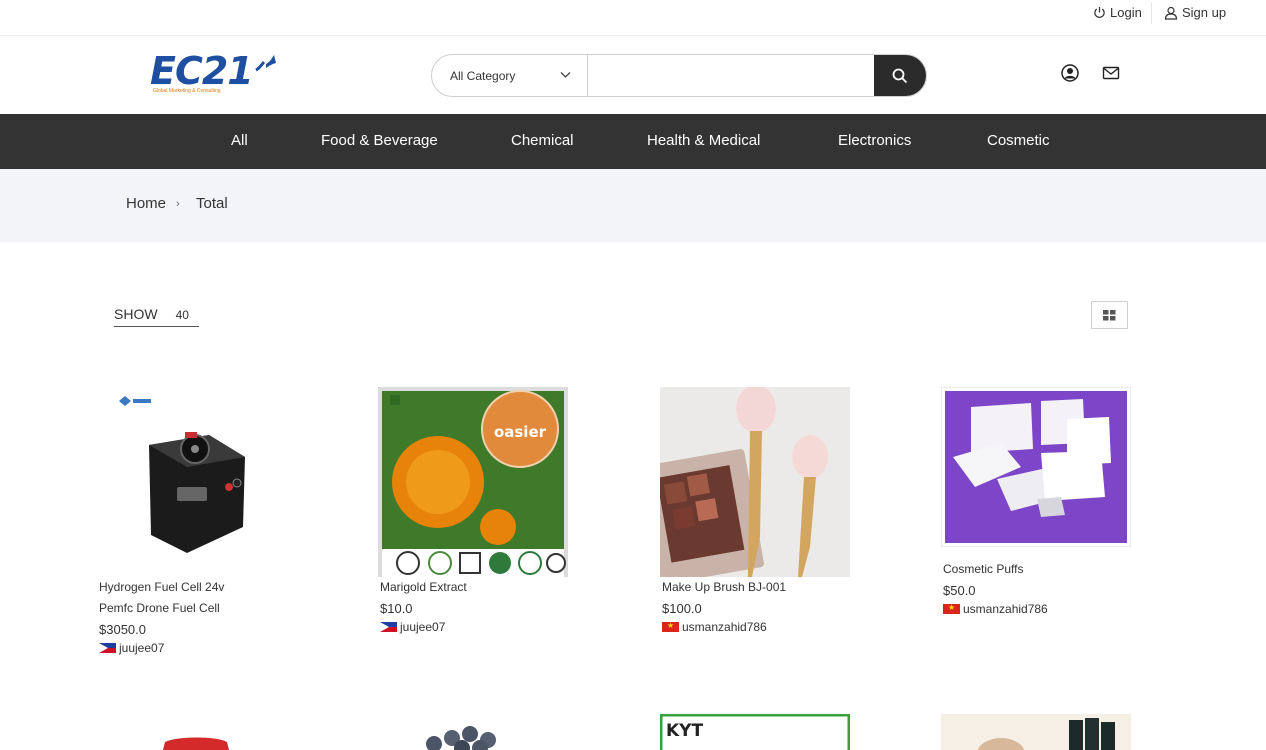 This screenshot has width=1266, height=750. I want to click on product-image: oasier, so click(473, 482).